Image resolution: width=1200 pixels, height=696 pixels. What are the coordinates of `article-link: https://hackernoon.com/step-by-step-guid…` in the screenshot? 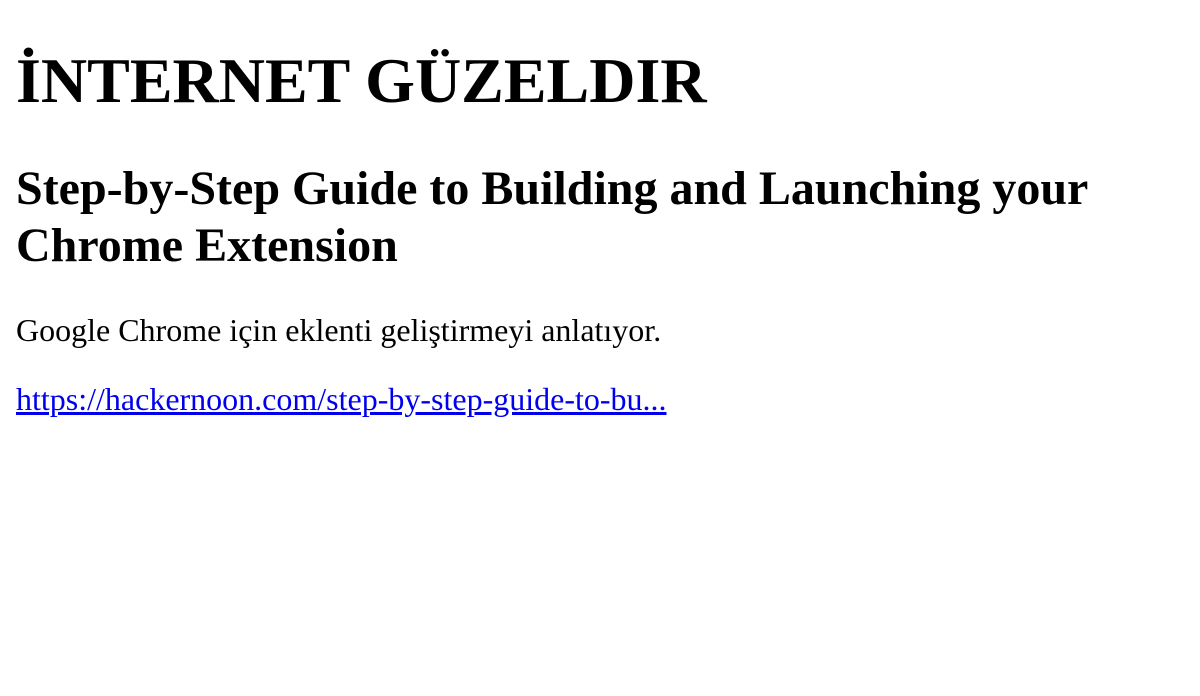 It's located at (341, 399).